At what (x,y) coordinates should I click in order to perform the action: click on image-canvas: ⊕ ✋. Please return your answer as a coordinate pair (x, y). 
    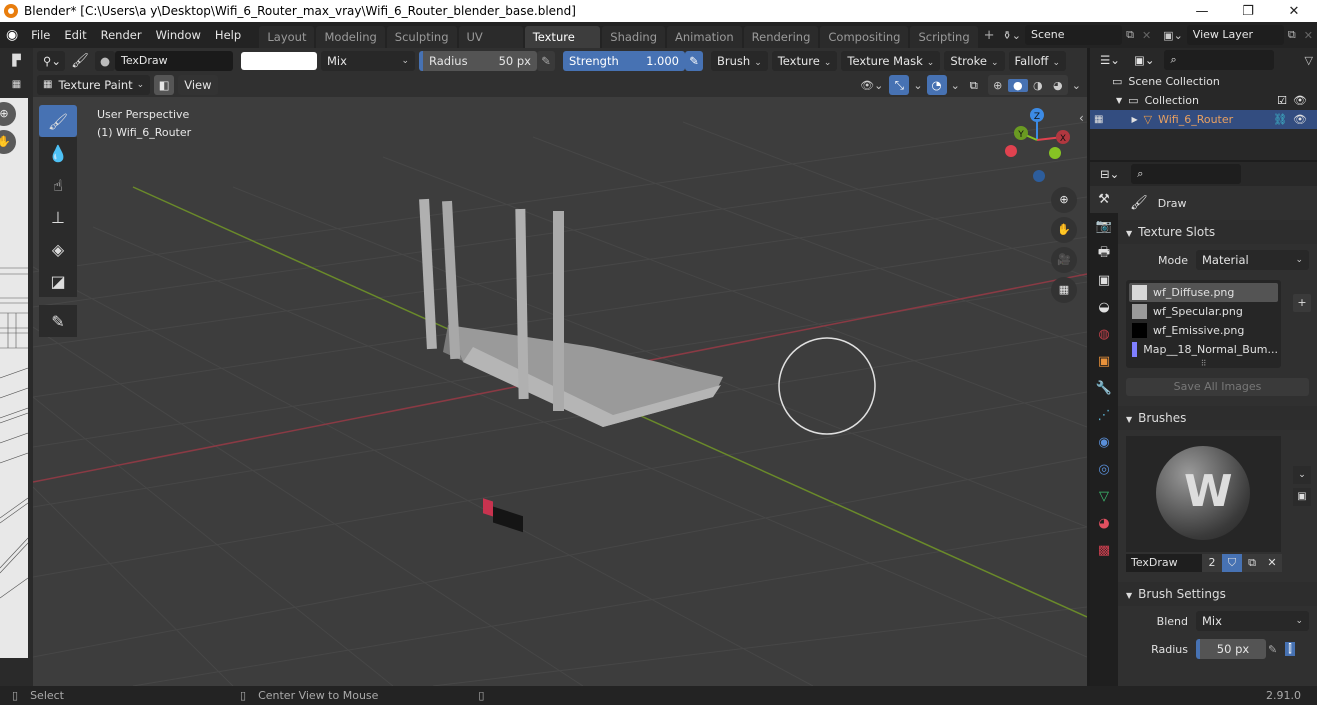
    Looking at the image, I should click on (14, 378).